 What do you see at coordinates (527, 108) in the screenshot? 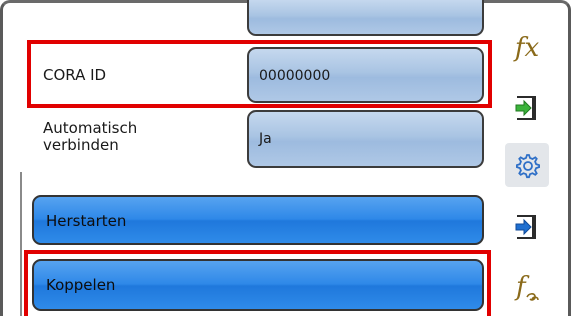
I see `import-icon` at bounding box center [527, 108].